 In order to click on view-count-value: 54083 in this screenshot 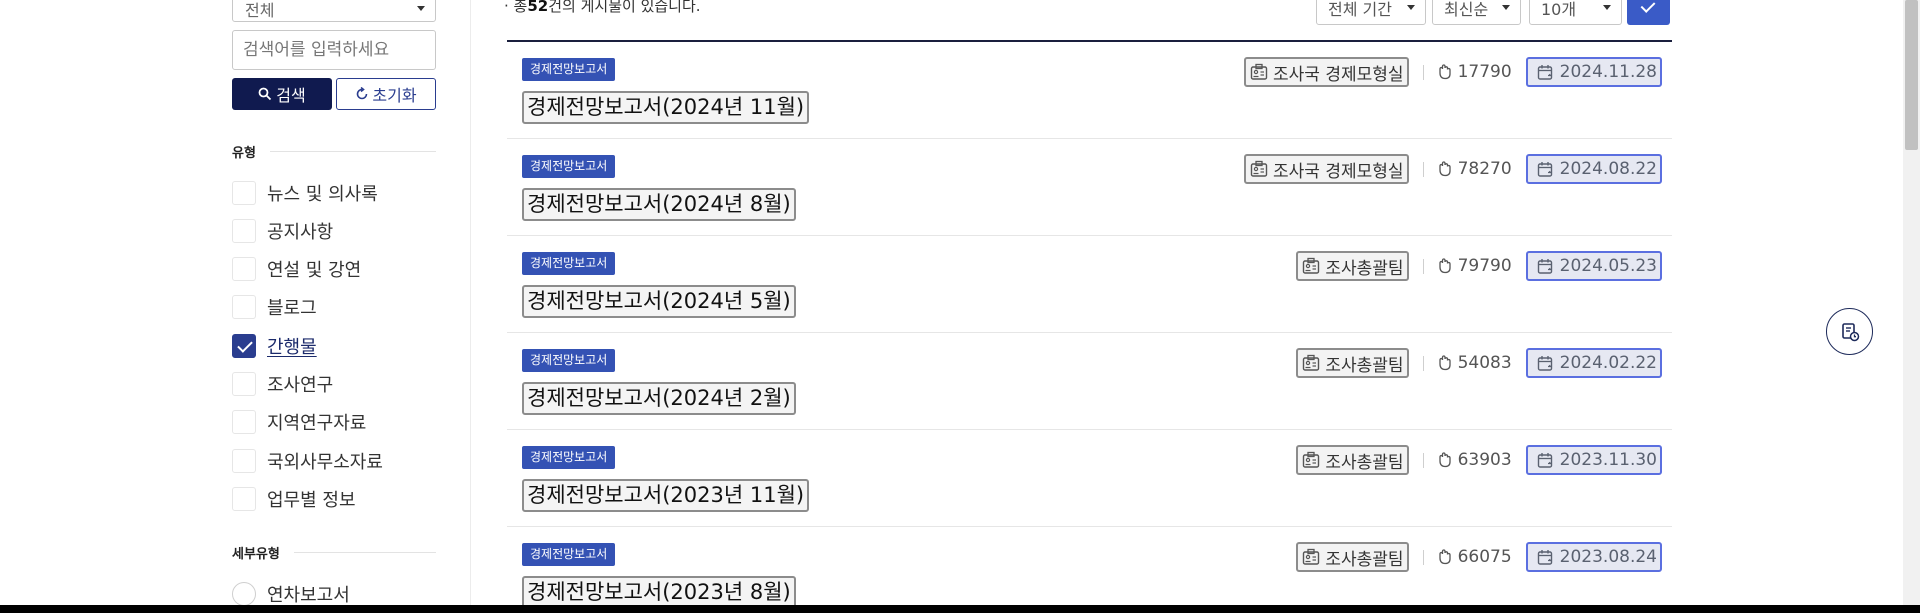, I will do `click(1484, 363)`.